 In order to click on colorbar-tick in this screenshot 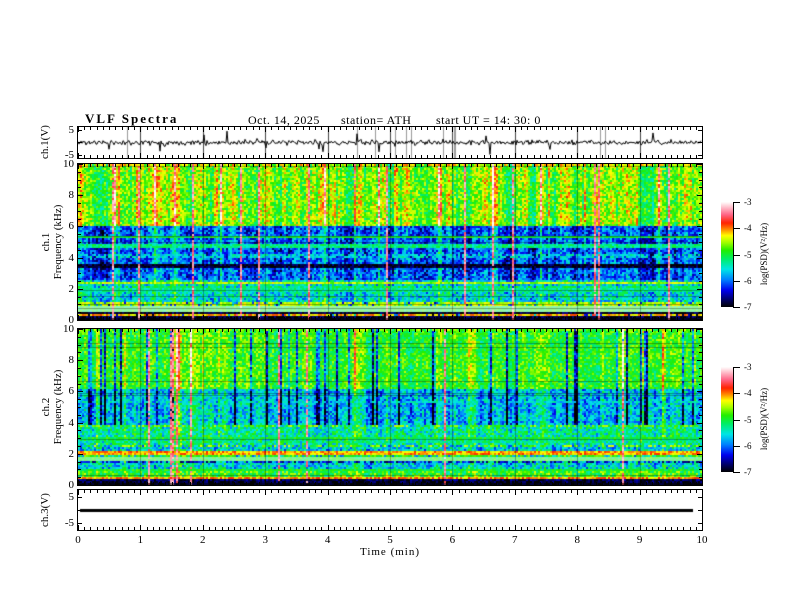, I will do `click(736, 281)`.